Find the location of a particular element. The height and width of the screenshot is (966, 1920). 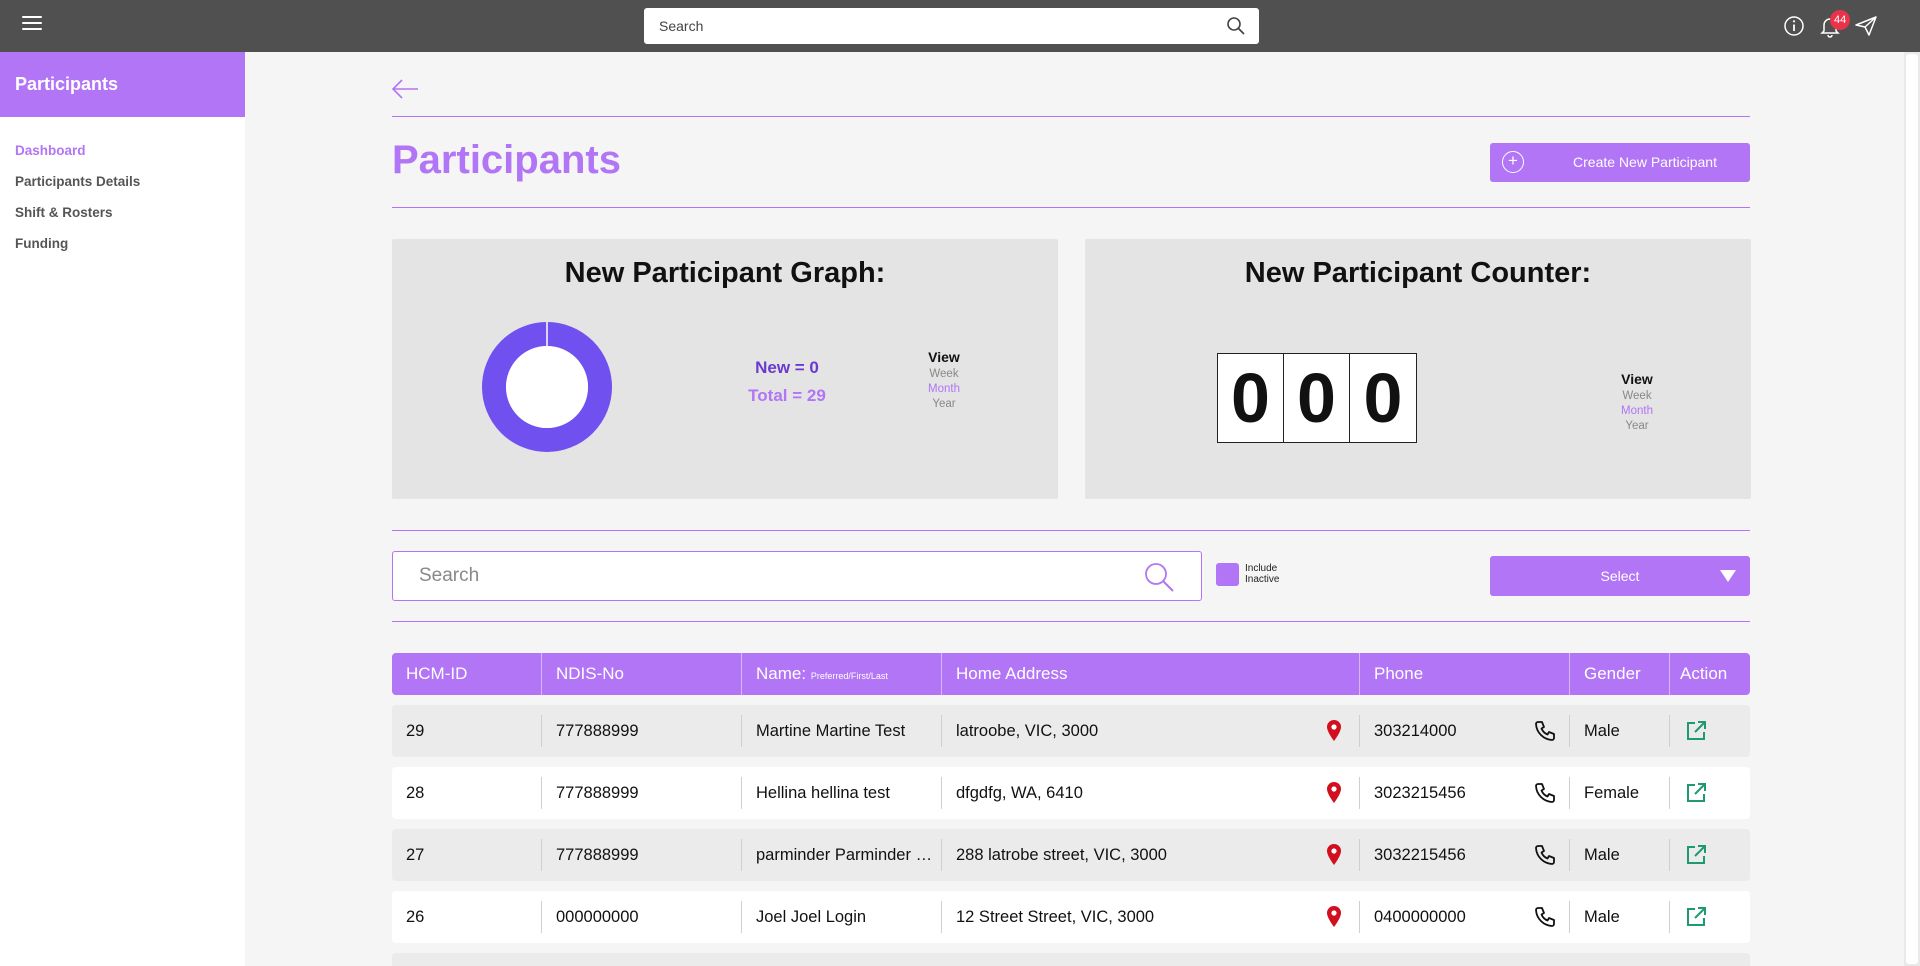

top-search-input is located at coordinates (929, 26).